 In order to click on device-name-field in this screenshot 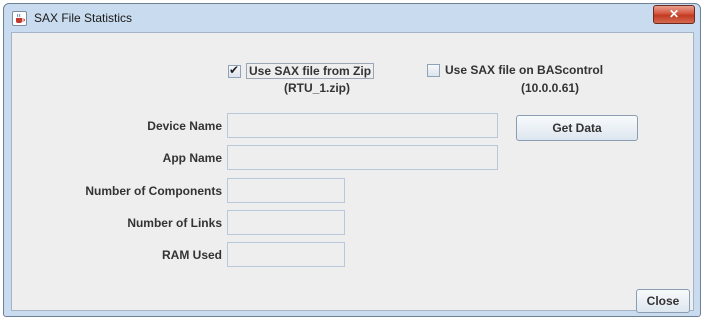, I will do `click(362, 125)`.